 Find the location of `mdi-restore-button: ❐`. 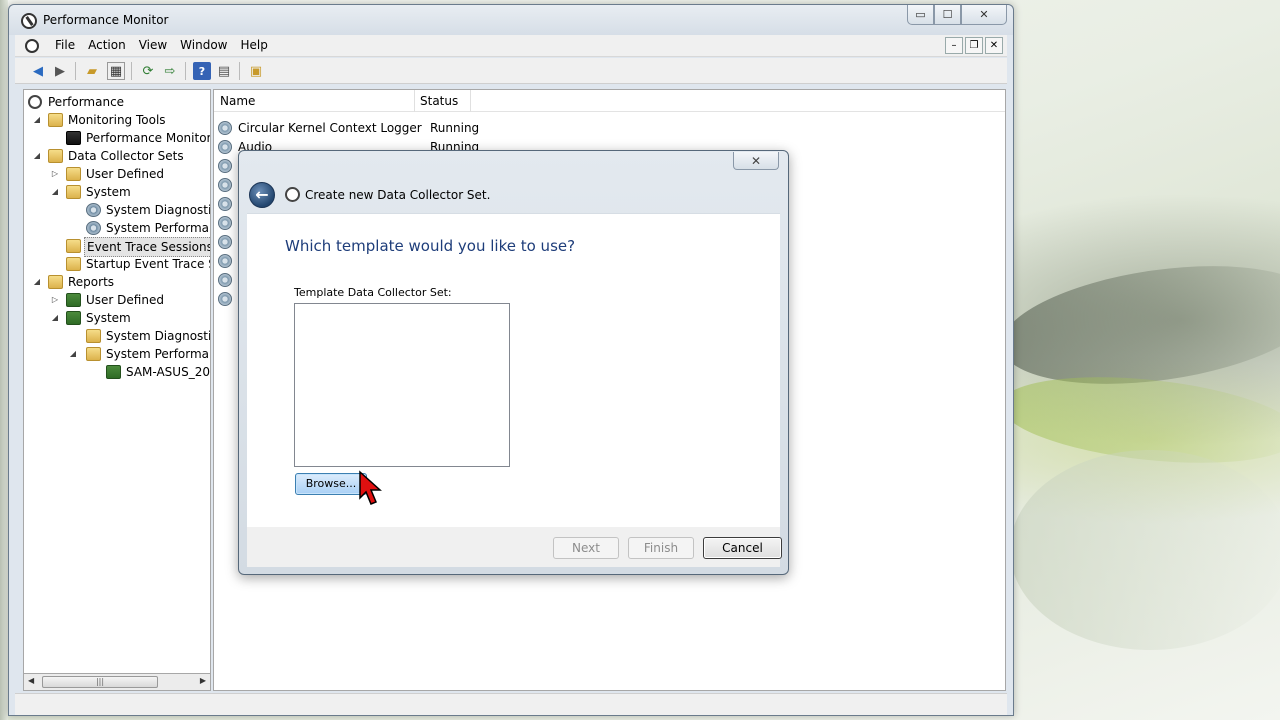

mdi-restore-button: ❐ is located at coordinates (974, 45).